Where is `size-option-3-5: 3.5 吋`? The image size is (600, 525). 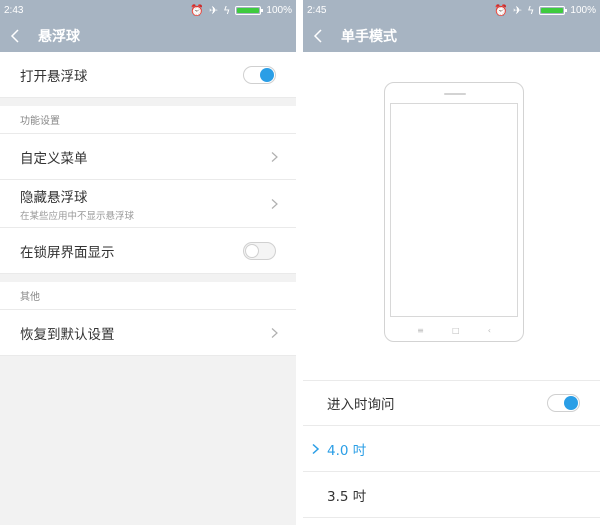 size-option-3-5: 3.5 吋 is located at coordinates (451, 495).